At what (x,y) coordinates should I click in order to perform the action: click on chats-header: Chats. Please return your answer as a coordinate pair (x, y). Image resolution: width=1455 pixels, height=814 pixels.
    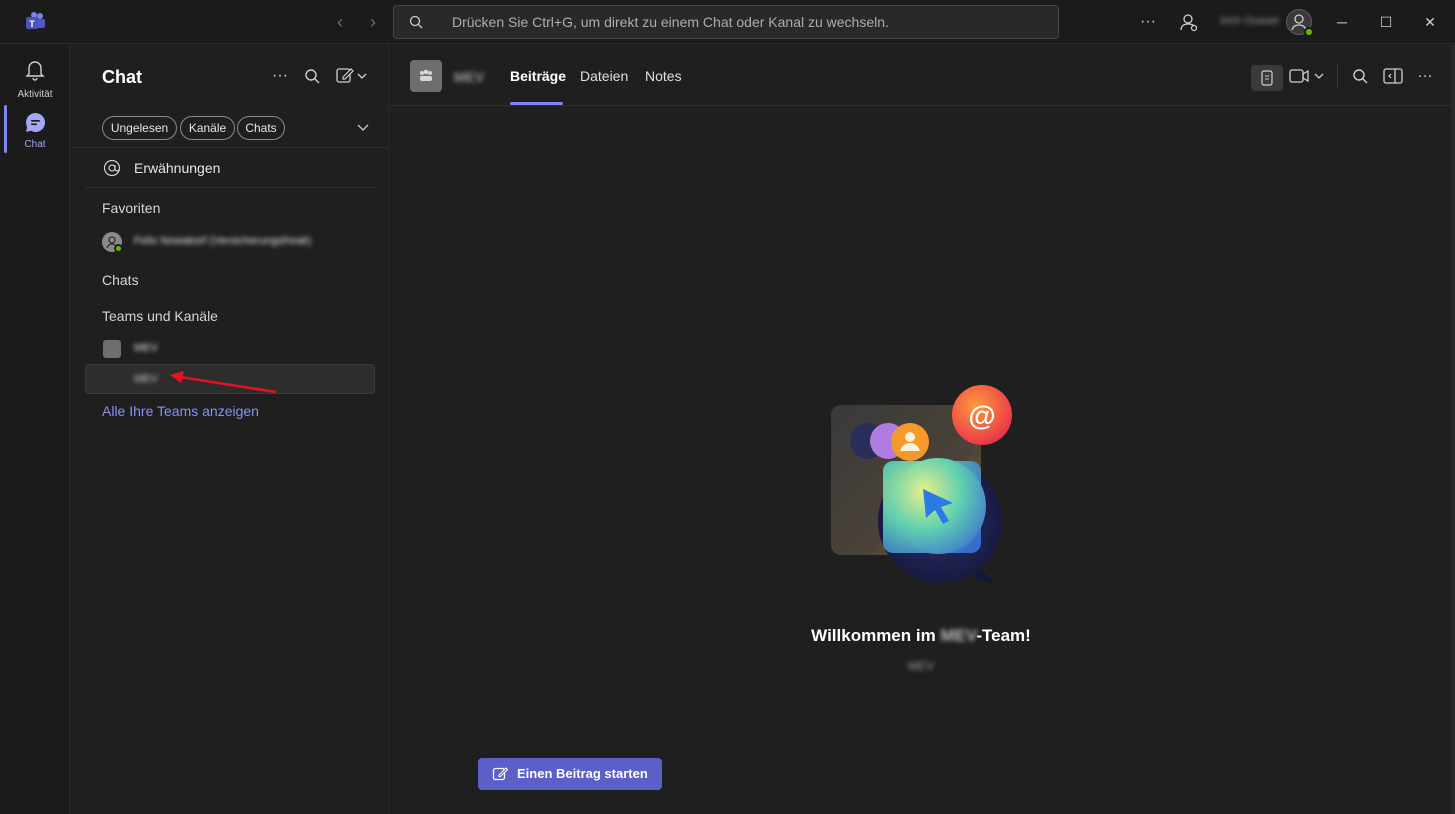
    Looking at the image, I should click on (120, 280).